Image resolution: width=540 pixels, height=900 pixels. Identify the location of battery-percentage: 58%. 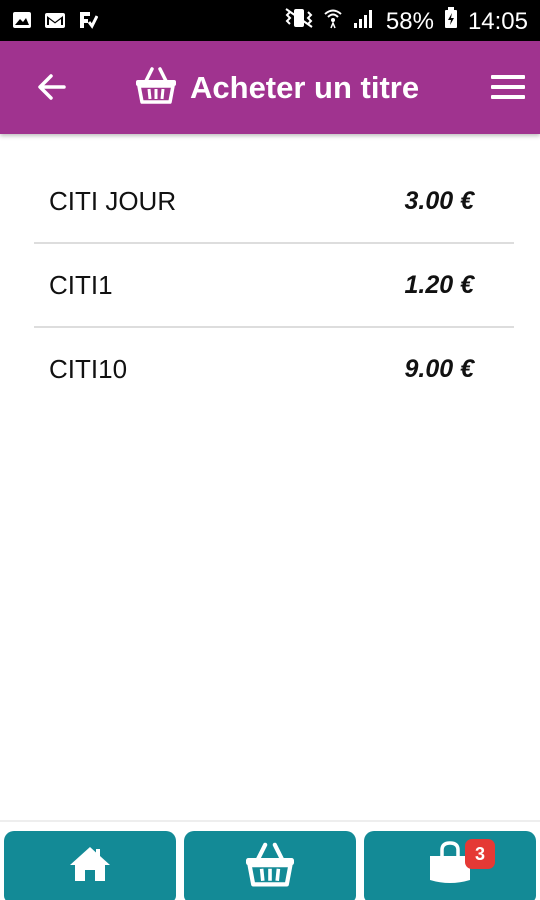
(409, 21).